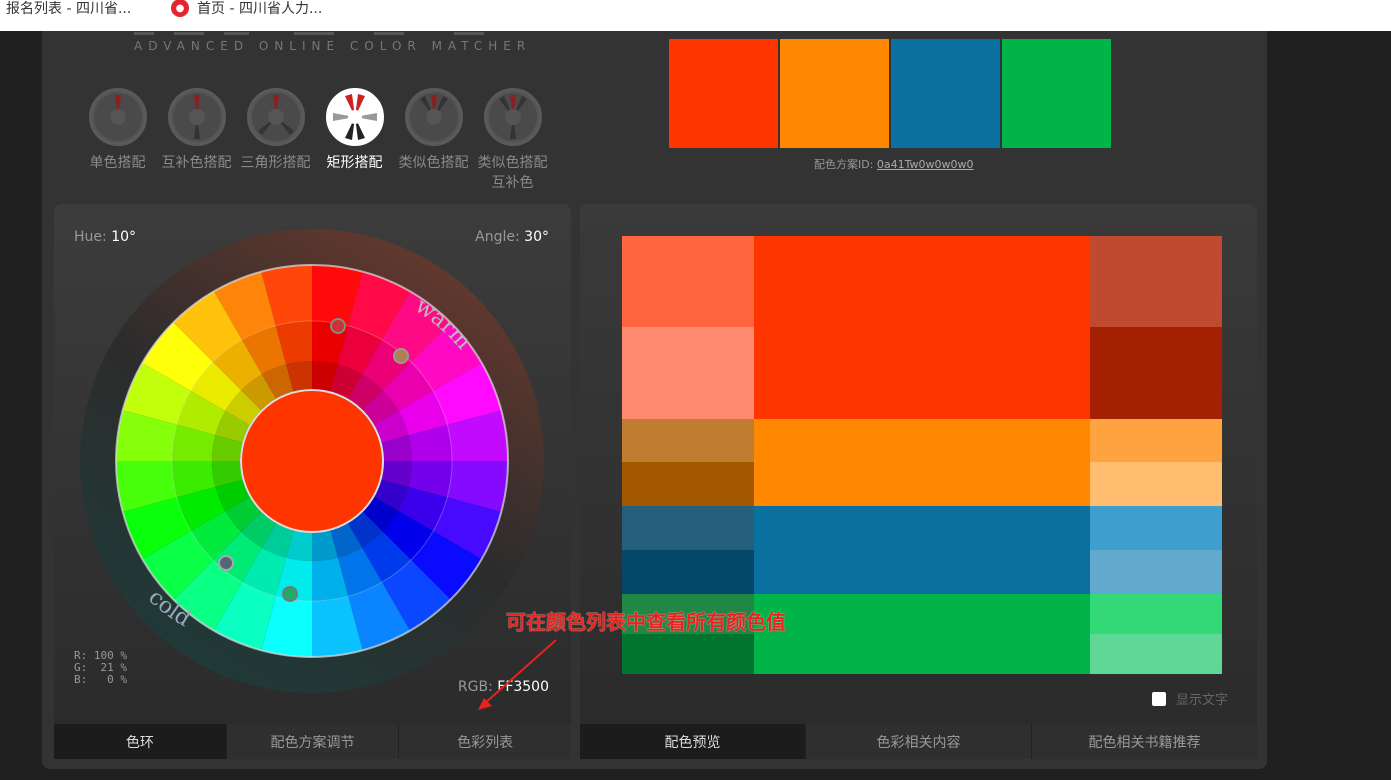 The height and width of the screenshot is (780, 1391). Describe the element at coordinates (512, 117) in the screenshot. I see `analogous-complement-mode-icon` at that location.